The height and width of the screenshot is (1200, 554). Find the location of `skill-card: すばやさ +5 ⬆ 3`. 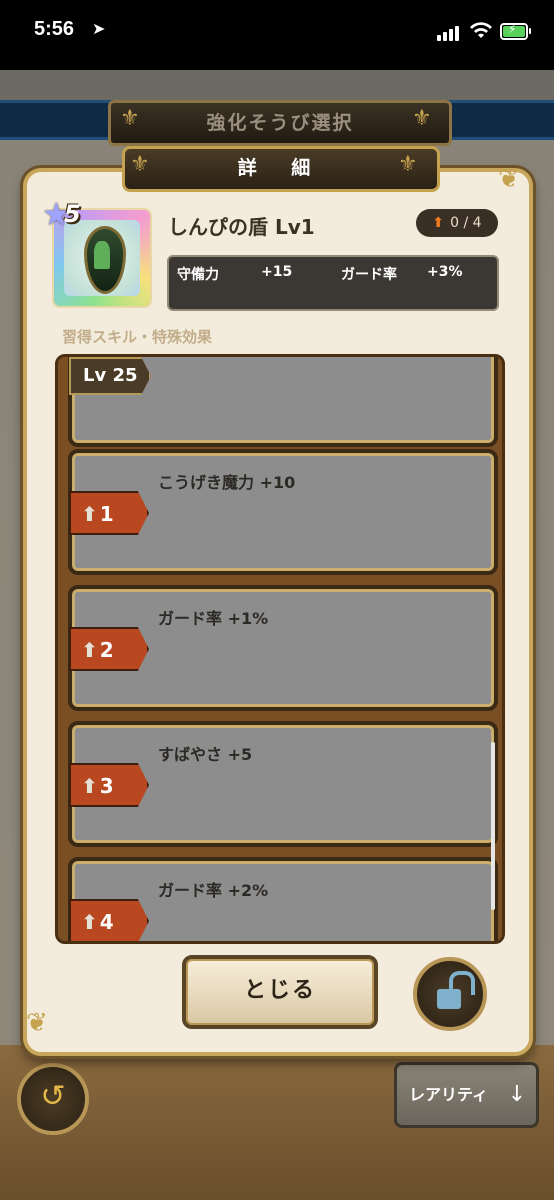

skill-card: すばやさ +5 ⬆ 3 is located at coordinates (283, 784).